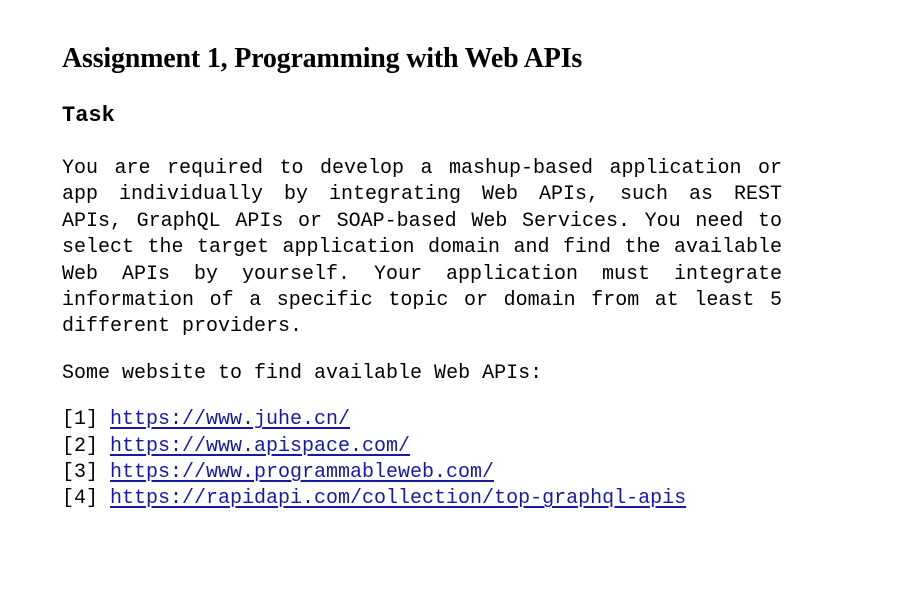 This screenshot has width=906, height=599. Describe the element at coordinates (422, 420) in the screenshot. I see `list-item: [1] https://www.juhe.cn/` at that location.